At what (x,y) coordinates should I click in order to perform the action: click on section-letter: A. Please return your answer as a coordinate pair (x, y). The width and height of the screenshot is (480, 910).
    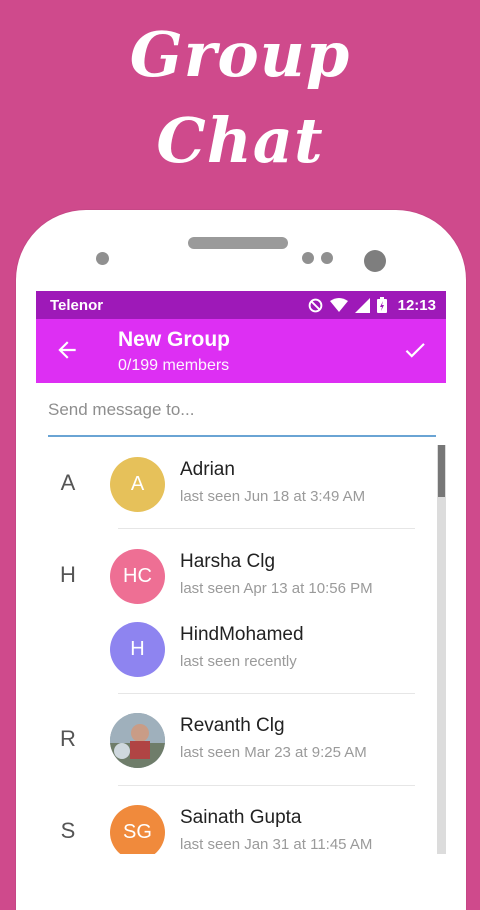
    Looking at the image, I should click on (68, 482).